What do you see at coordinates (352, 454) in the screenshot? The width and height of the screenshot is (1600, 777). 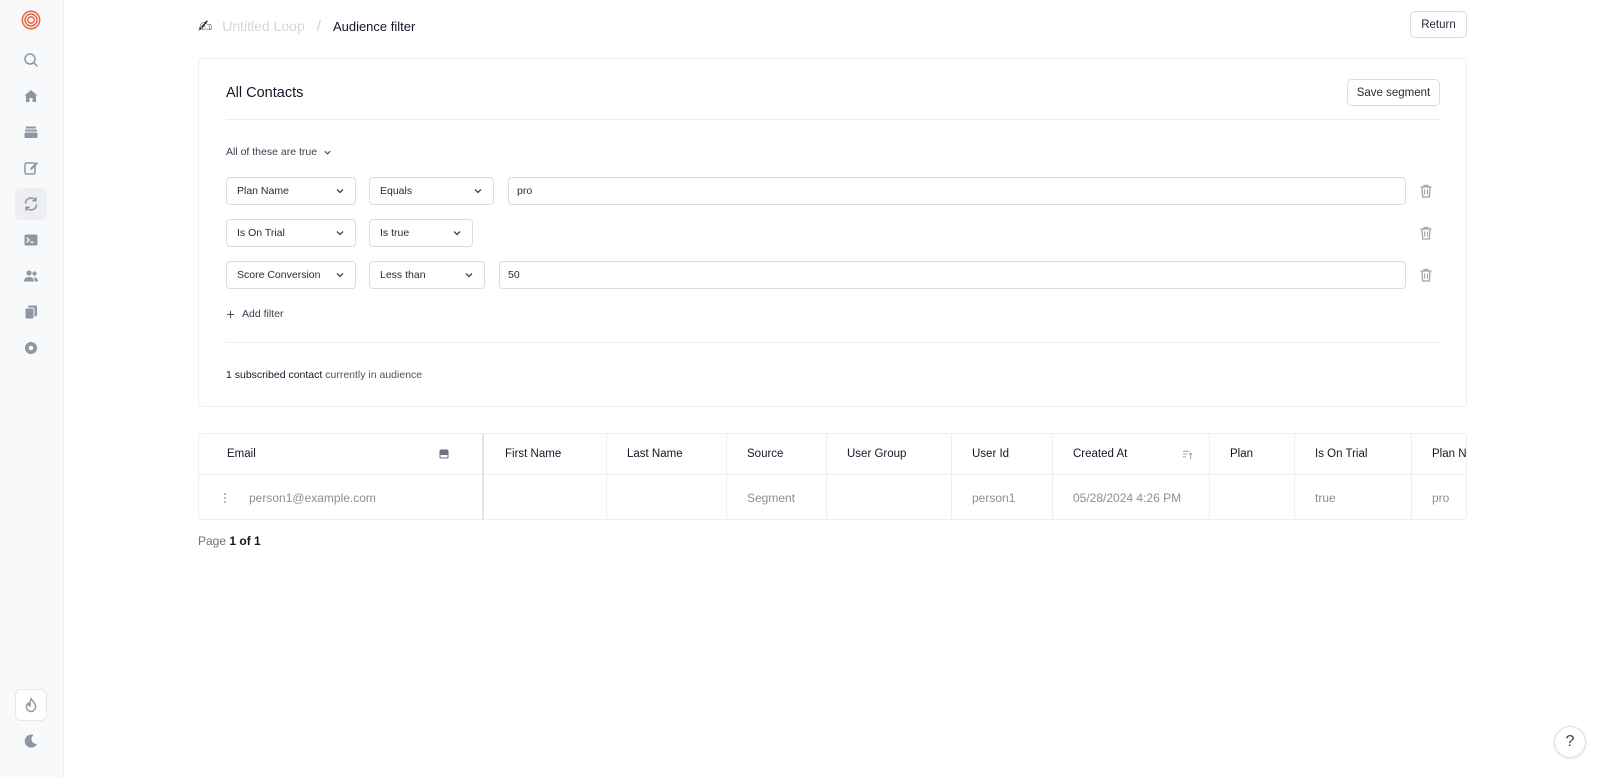 I see `column-header-email: Email` at bounding box center [352, 454].